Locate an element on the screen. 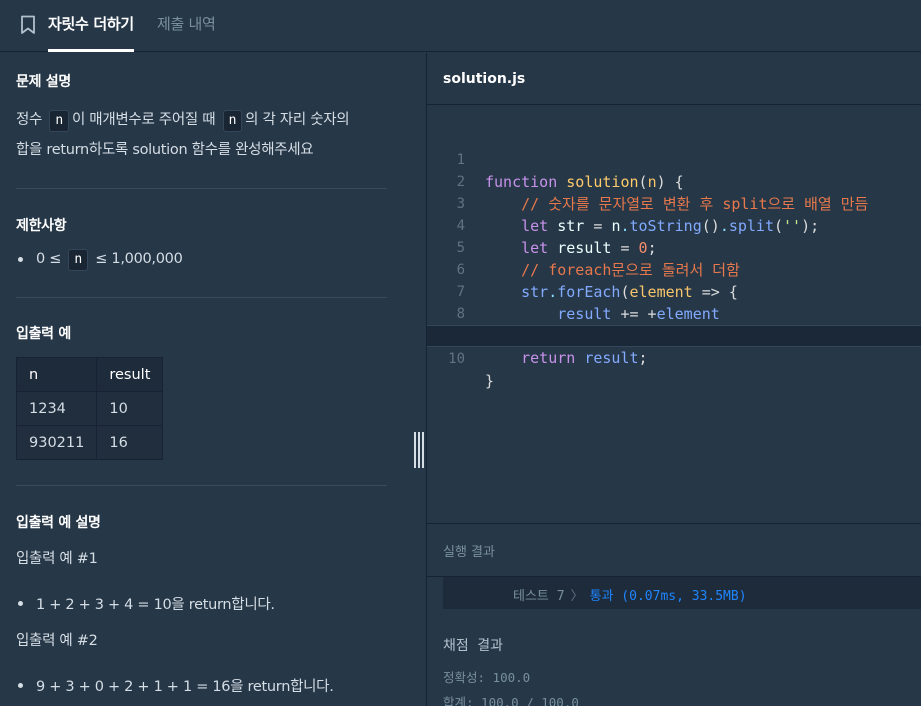 The width and height of the screenshot is (921, 706). resize-handle is located at coordinates (418, 450).